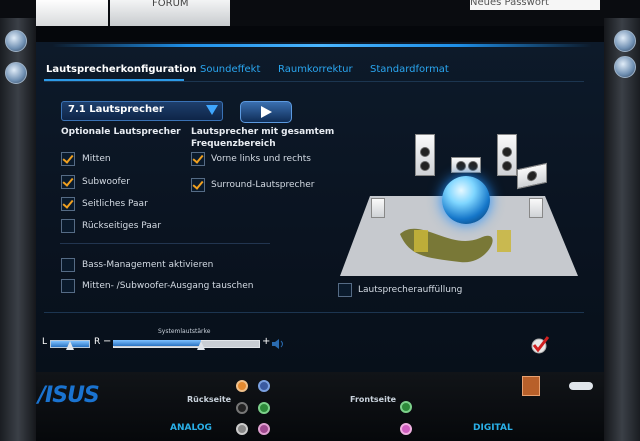 Image resolution: width=640 pixels, height=441 pixels. I want to click on close-icon, so click(625, 41).